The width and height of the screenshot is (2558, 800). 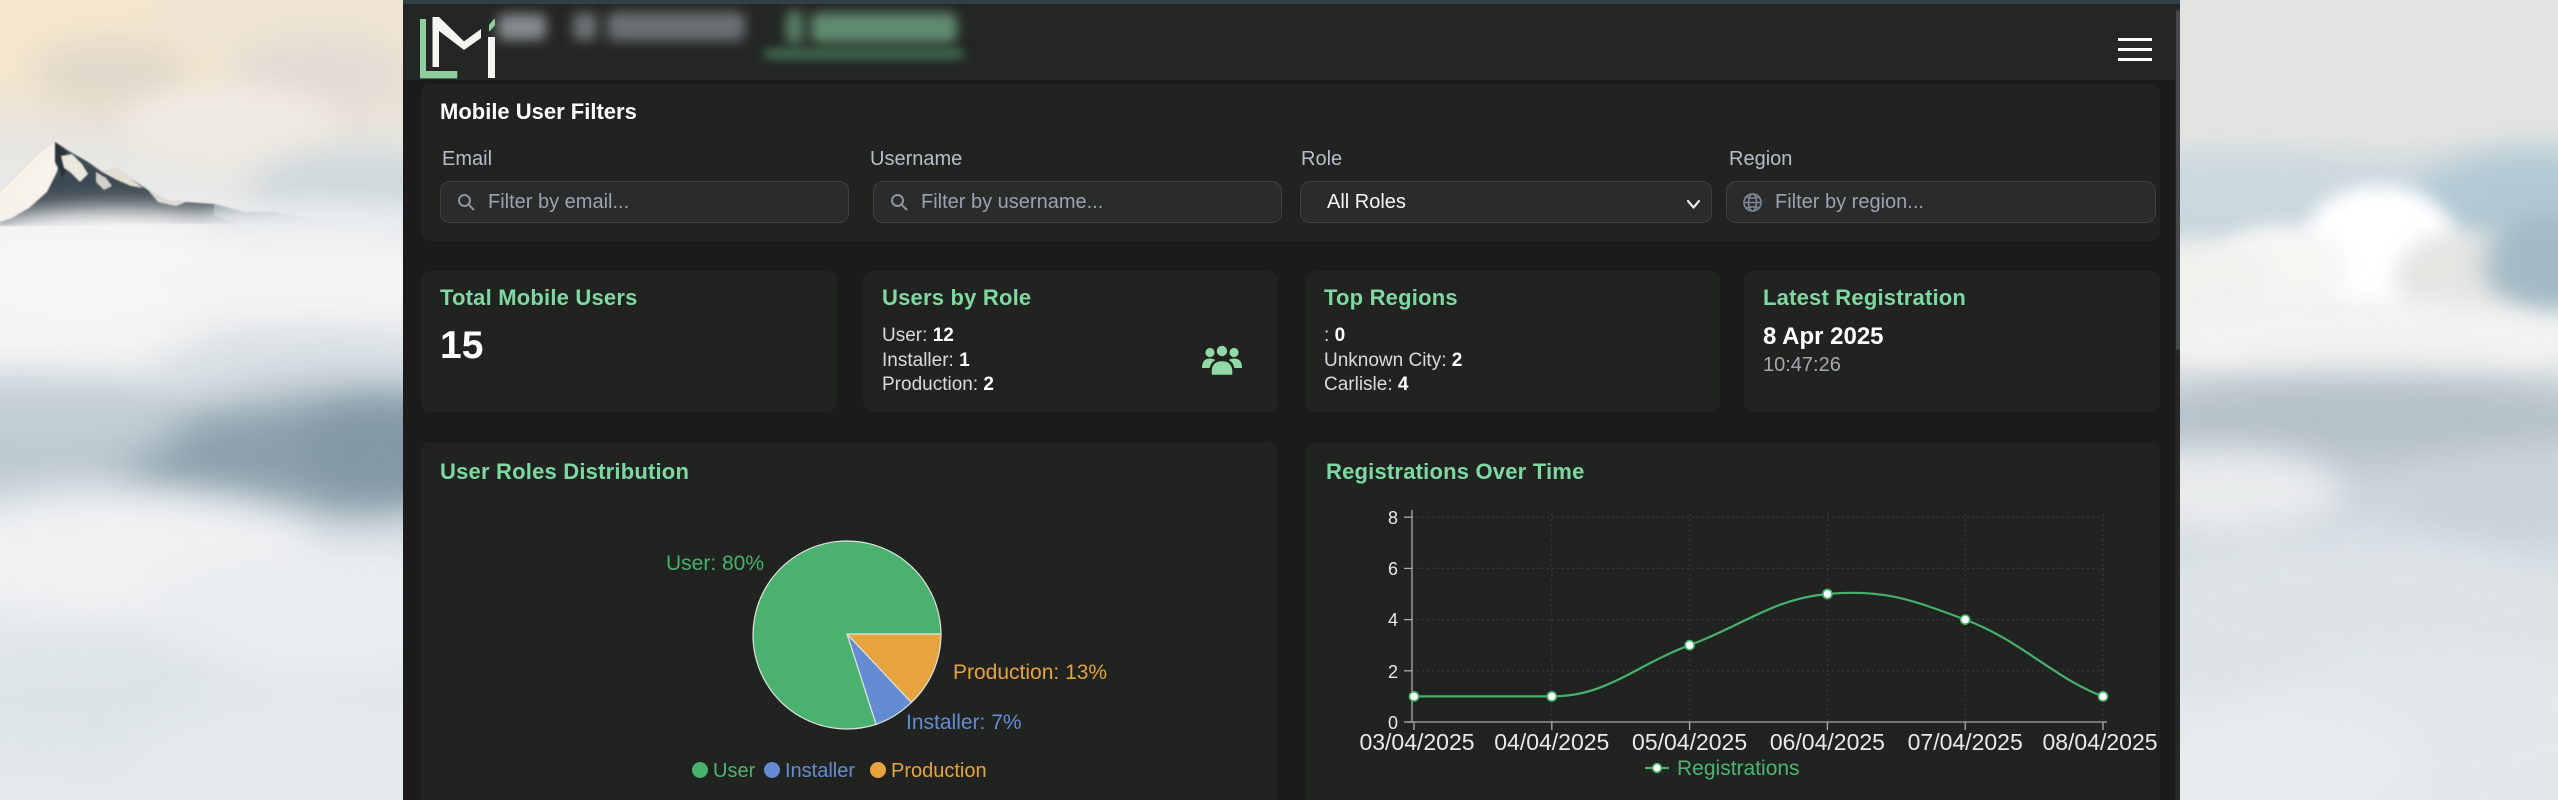 What do you see at coordinates (1965, 742) in the screenshot?
I see `svg-text: 07/04/2025` at bounding box center [1965, 742].